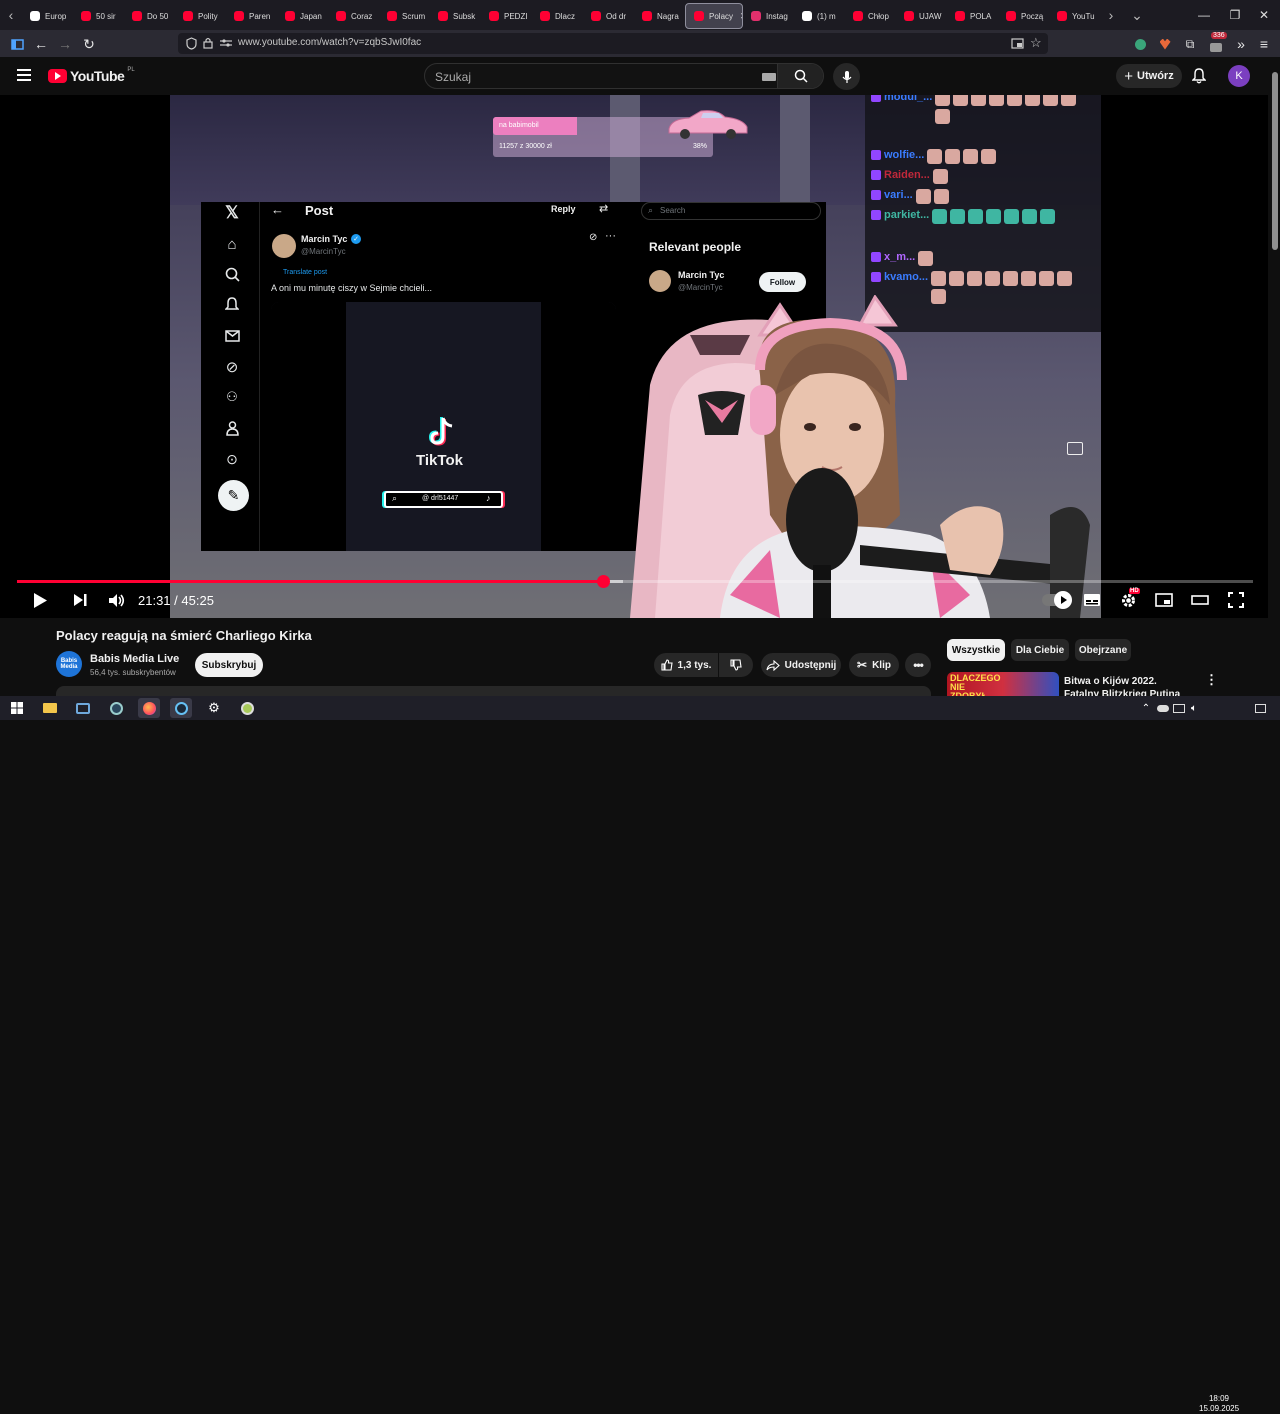 The image size is (1280, 1414). Describe the element at coordinates (769, 77) in the screenshot. I see `keyboard-icon` at that location.